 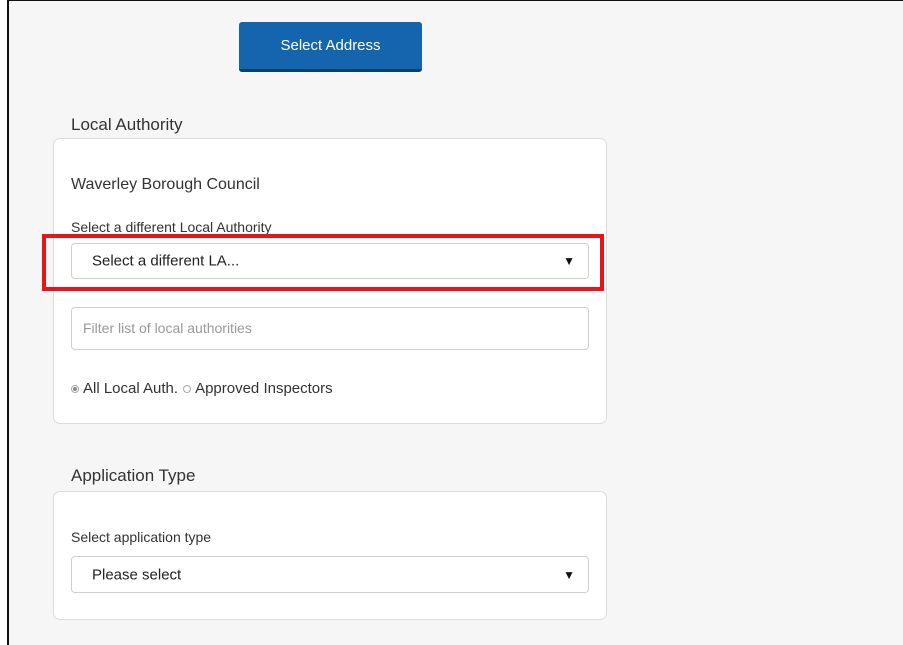 I want to click on different-la-label: Select a different Local Authority, so click(x=171, y=227).